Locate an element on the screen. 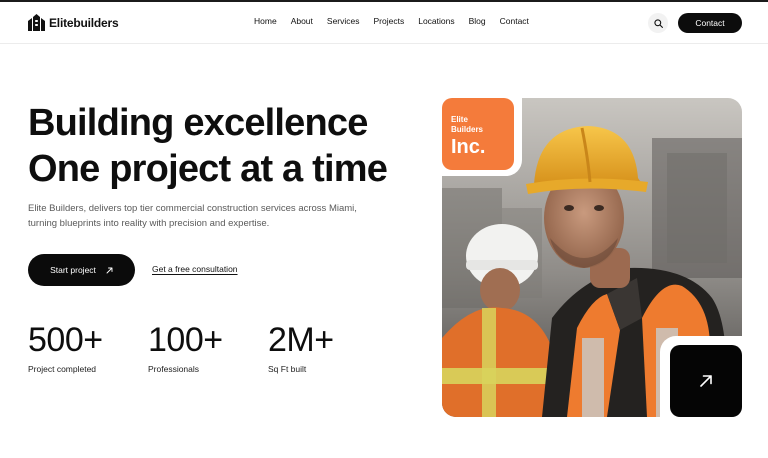 This screenshot has height=458, width=768. stat-projects: 500+ Project completed is located at coordinates (65, 347).